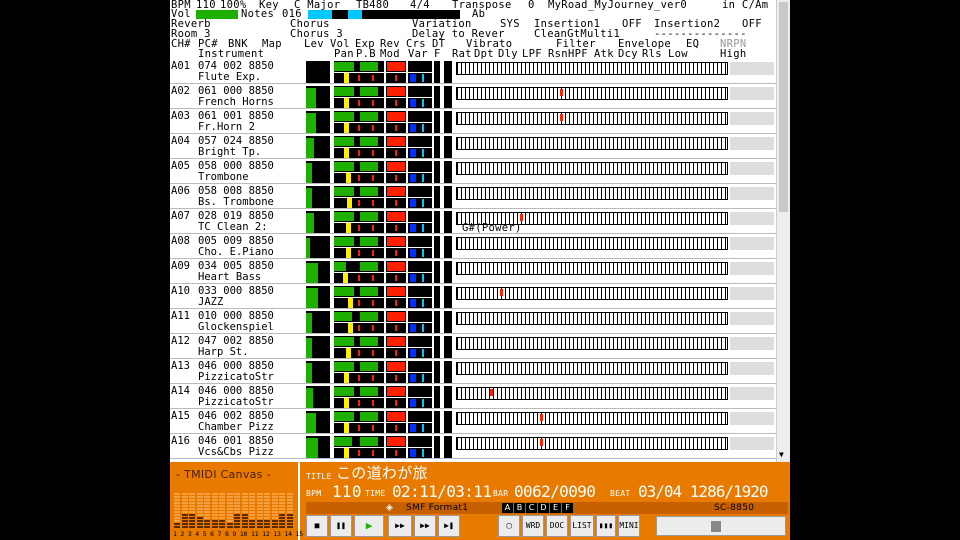 Image resolution: width=960 pixels, height=540 pixels. Describe the element at coordinates (716, 526) in the screenshot. I see `slider-thumb` at that location.